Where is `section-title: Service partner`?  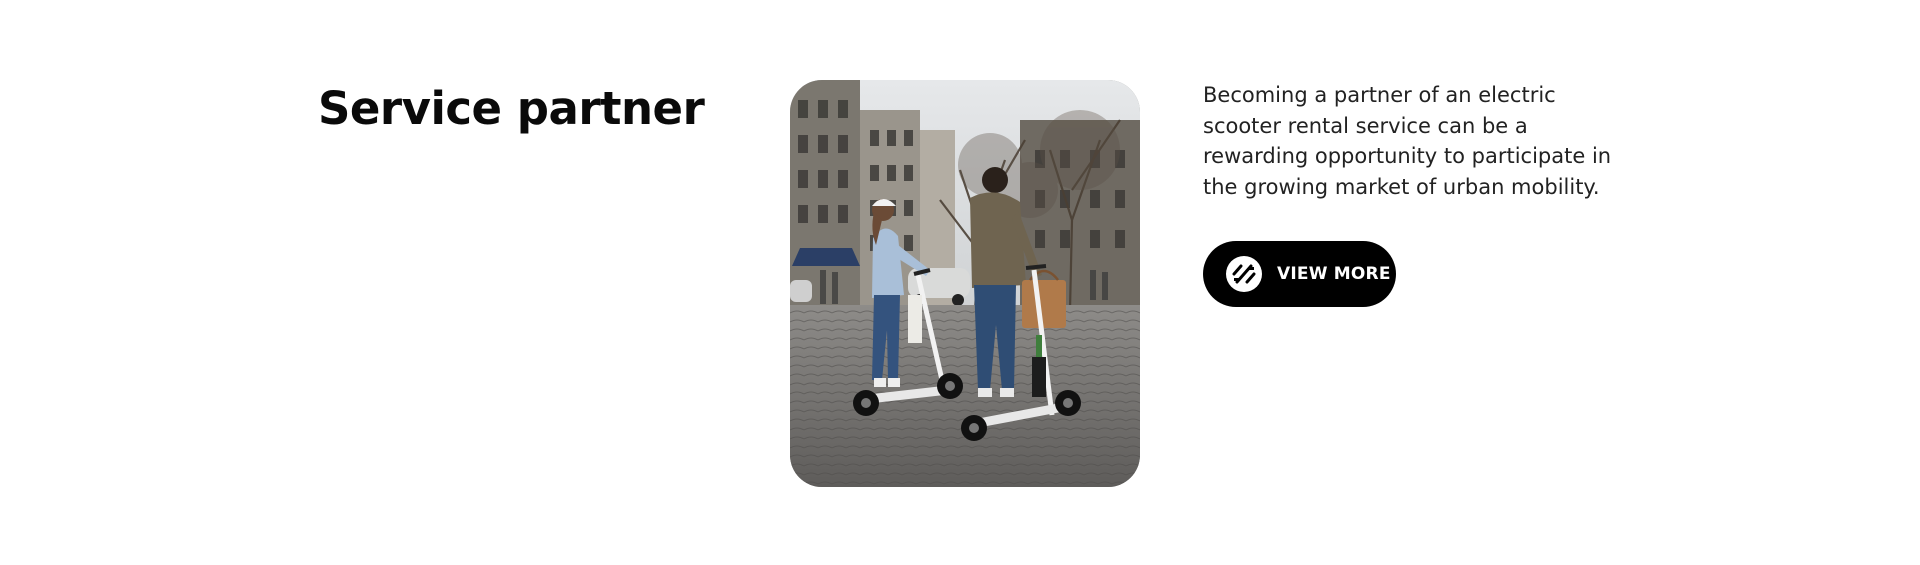
section-title: Service partner is located at coordinates (511, 108).